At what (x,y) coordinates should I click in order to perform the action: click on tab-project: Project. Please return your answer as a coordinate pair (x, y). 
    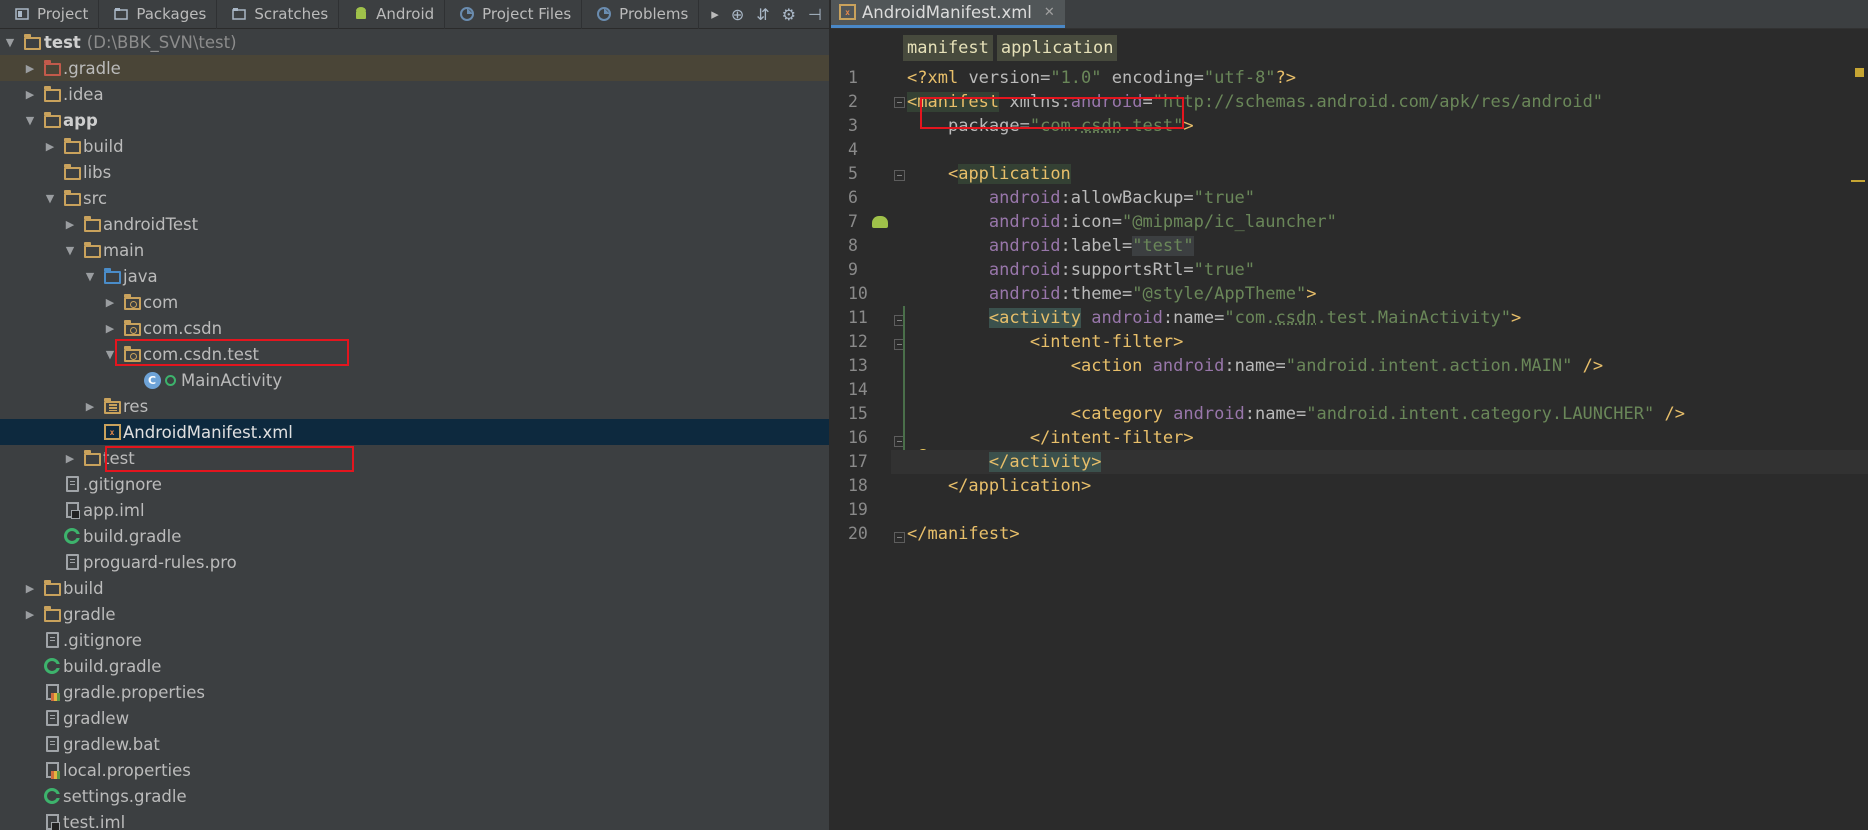
    Looking at the image, I should click on (50, 14).